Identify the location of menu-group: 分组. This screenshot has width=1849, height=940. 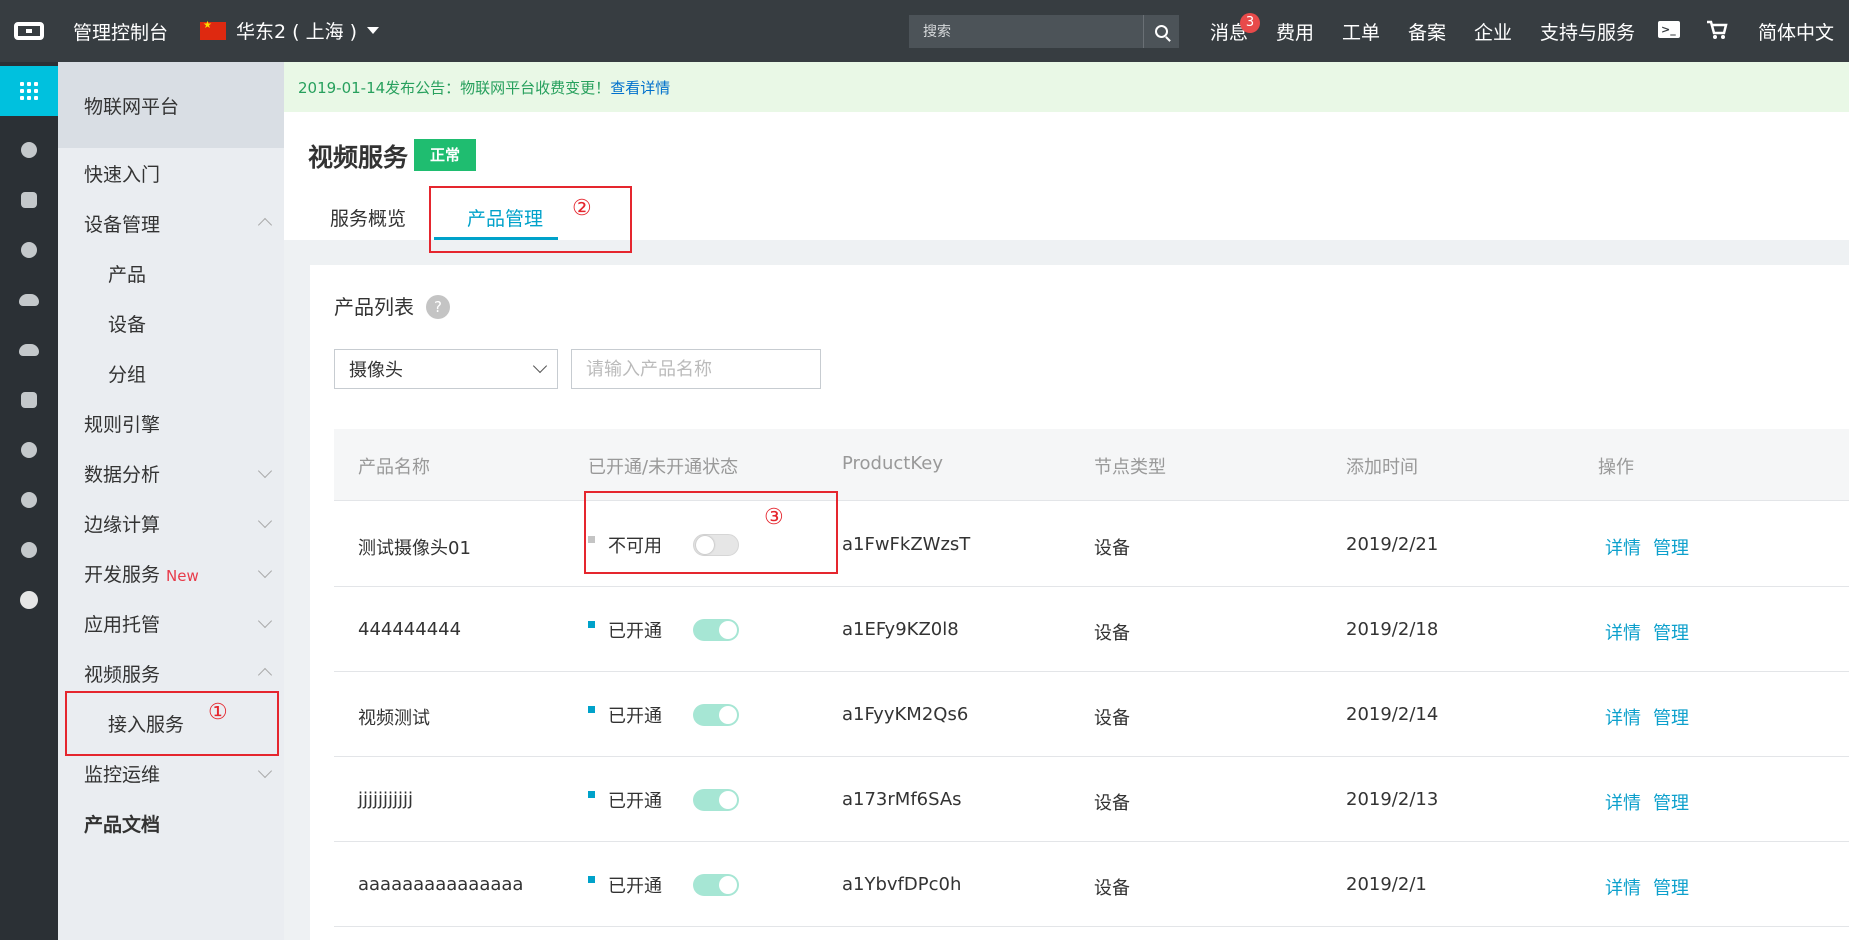
(127, 373).